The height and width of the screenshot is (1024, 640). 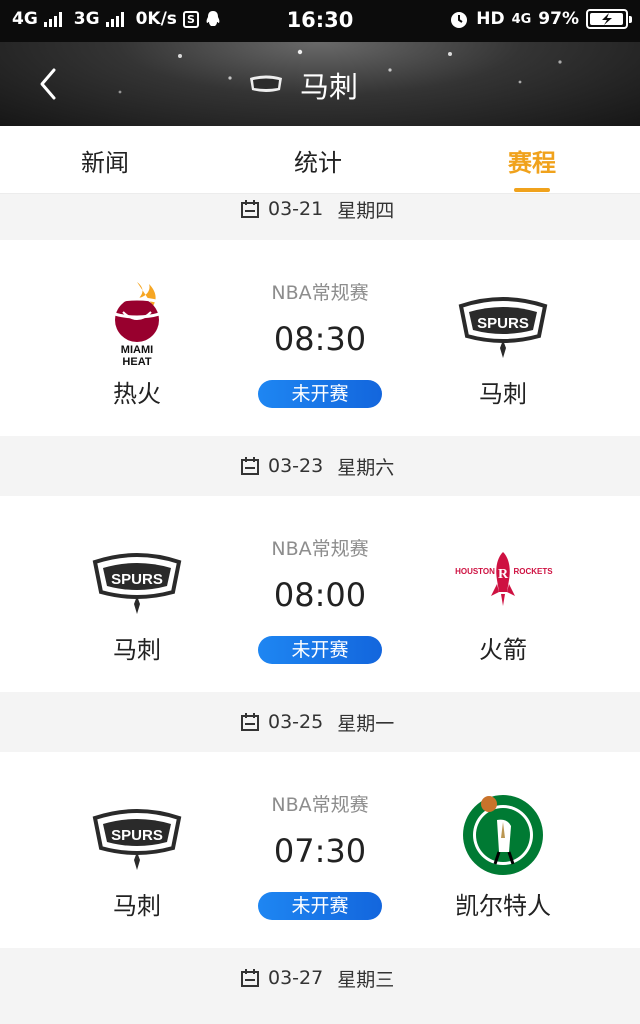 I want to click on away-team-name: 马刺, so click(x=503, y=394).